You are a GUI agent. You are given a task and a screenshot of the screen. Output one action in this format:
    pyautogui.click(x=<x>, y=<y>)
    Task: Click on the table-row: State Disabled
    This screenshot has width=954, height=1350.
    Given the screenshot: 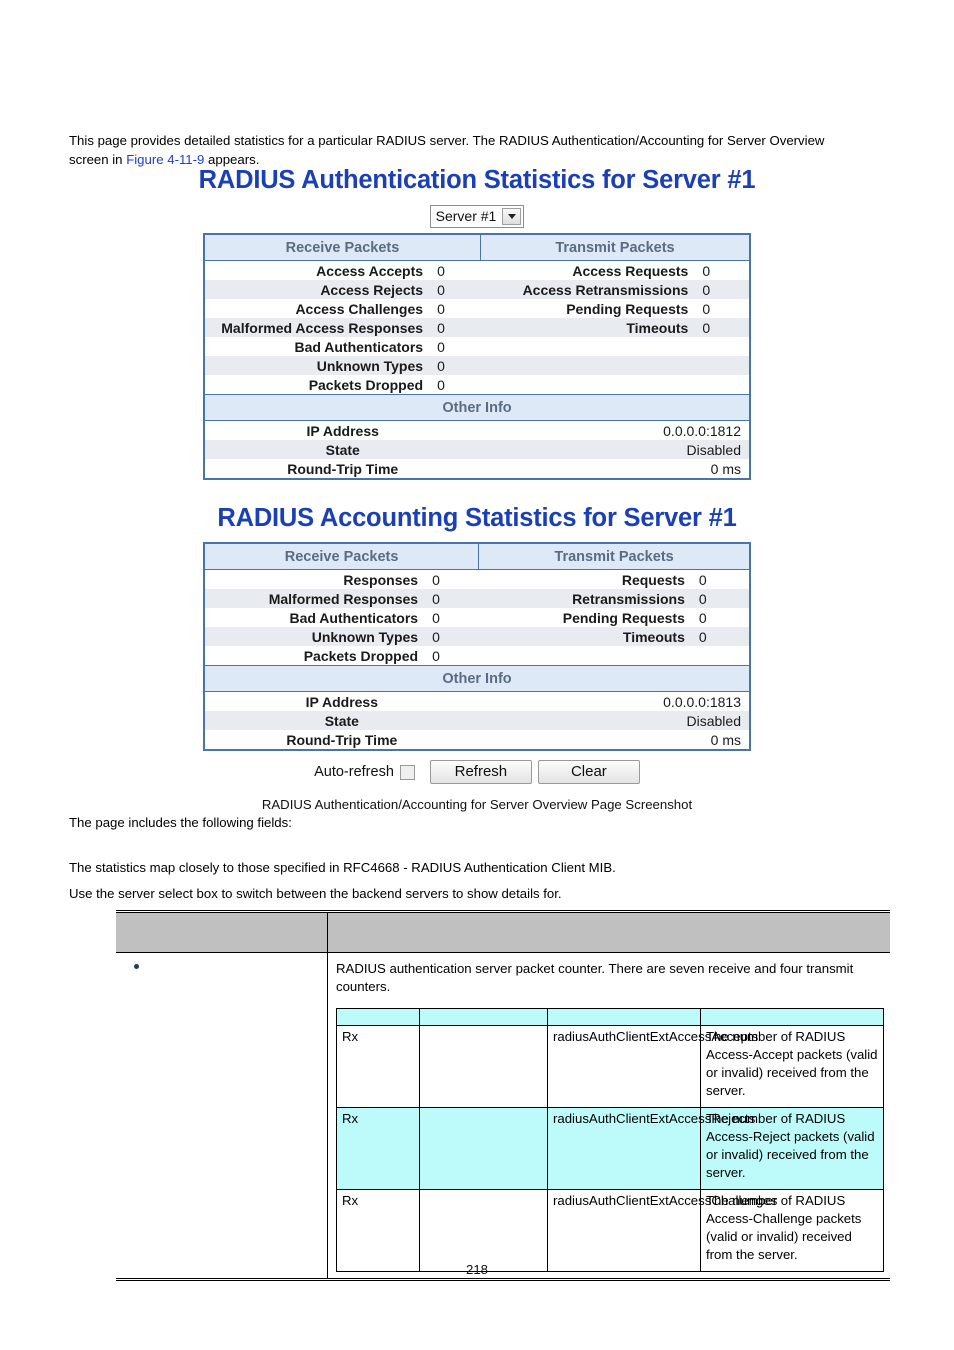 What is the action you would take?
    pyautogui.click(x=477, y=720)
    